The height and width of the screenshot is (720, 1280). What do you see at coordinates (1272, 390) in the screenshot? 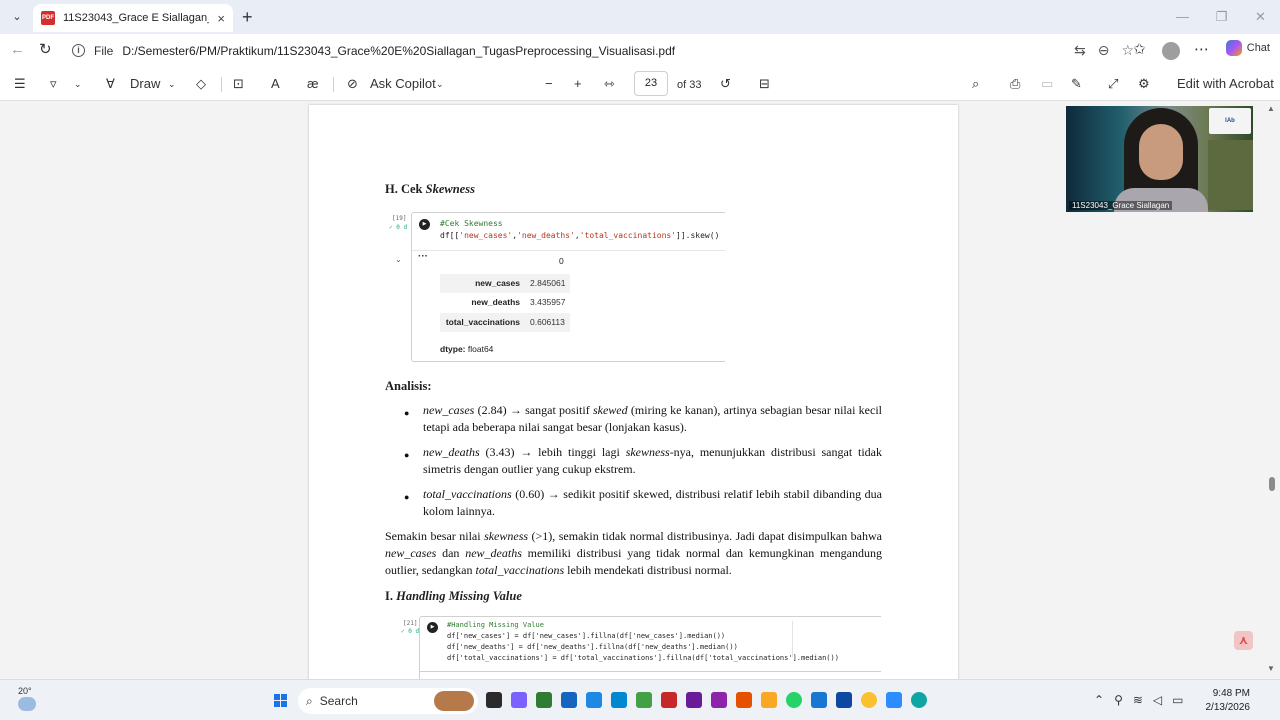
I see `vertical-scrollbar: ▲ ▼` at bounding box center [1272, 390].